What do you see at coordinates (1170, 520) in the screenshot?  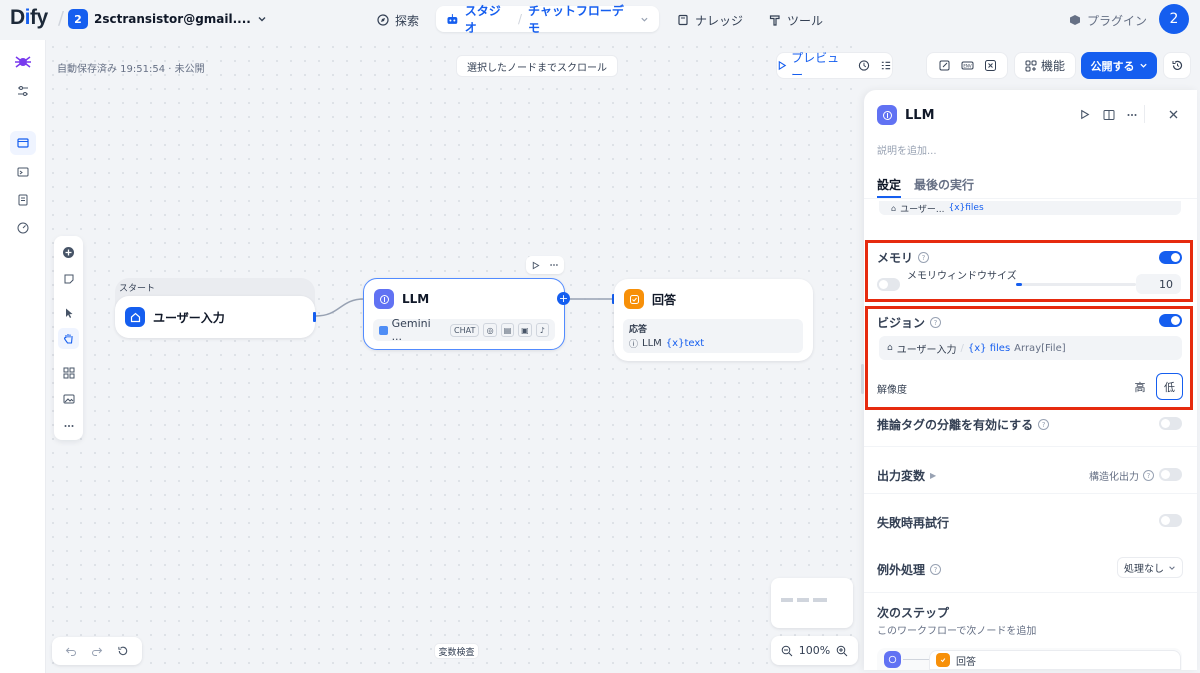 I see `retry-toggle` at bounding box center [1170, 520].